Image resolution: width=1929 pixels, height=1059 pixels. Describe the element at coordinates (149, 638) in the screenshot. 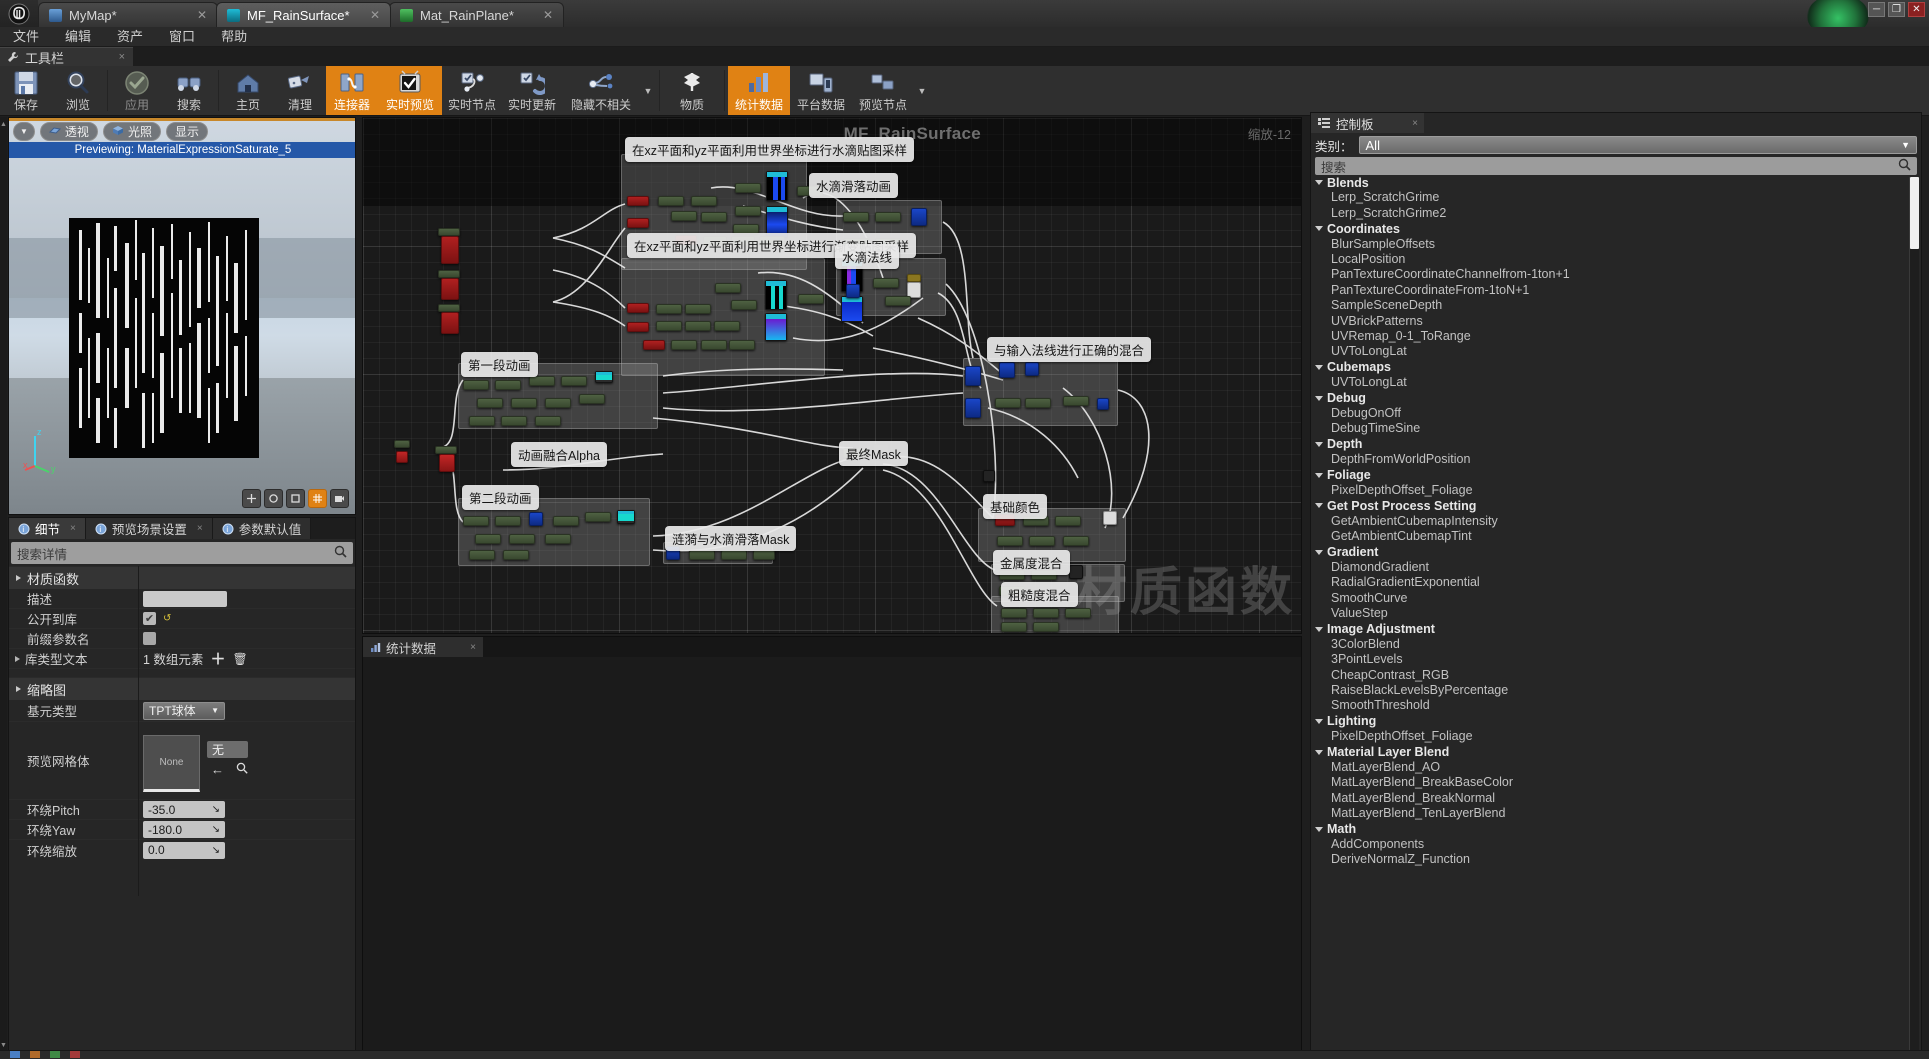

I see `prefix-parameter-checkbox` at that location.